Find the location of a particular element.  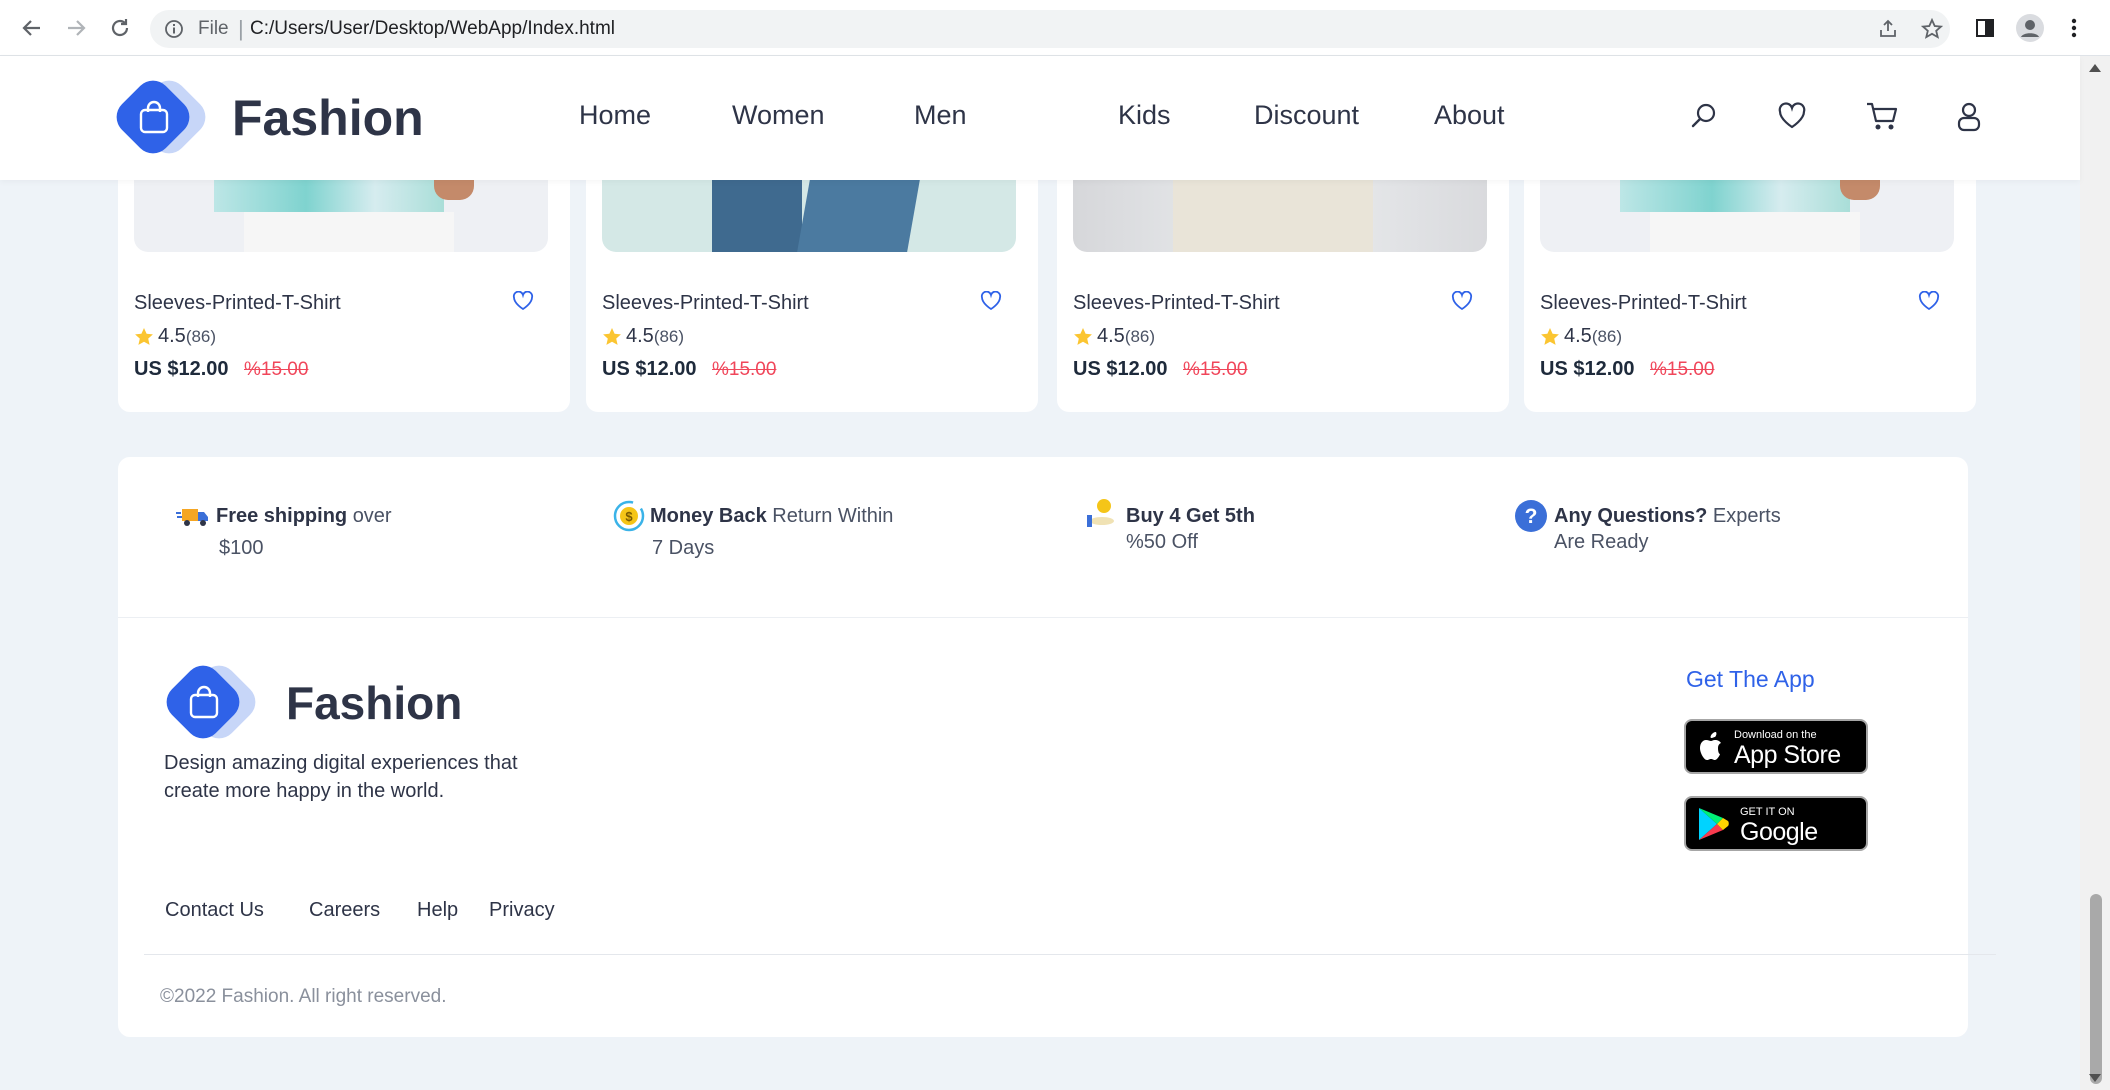

footer-logo: Fashion is located at coordinates (310, 702).